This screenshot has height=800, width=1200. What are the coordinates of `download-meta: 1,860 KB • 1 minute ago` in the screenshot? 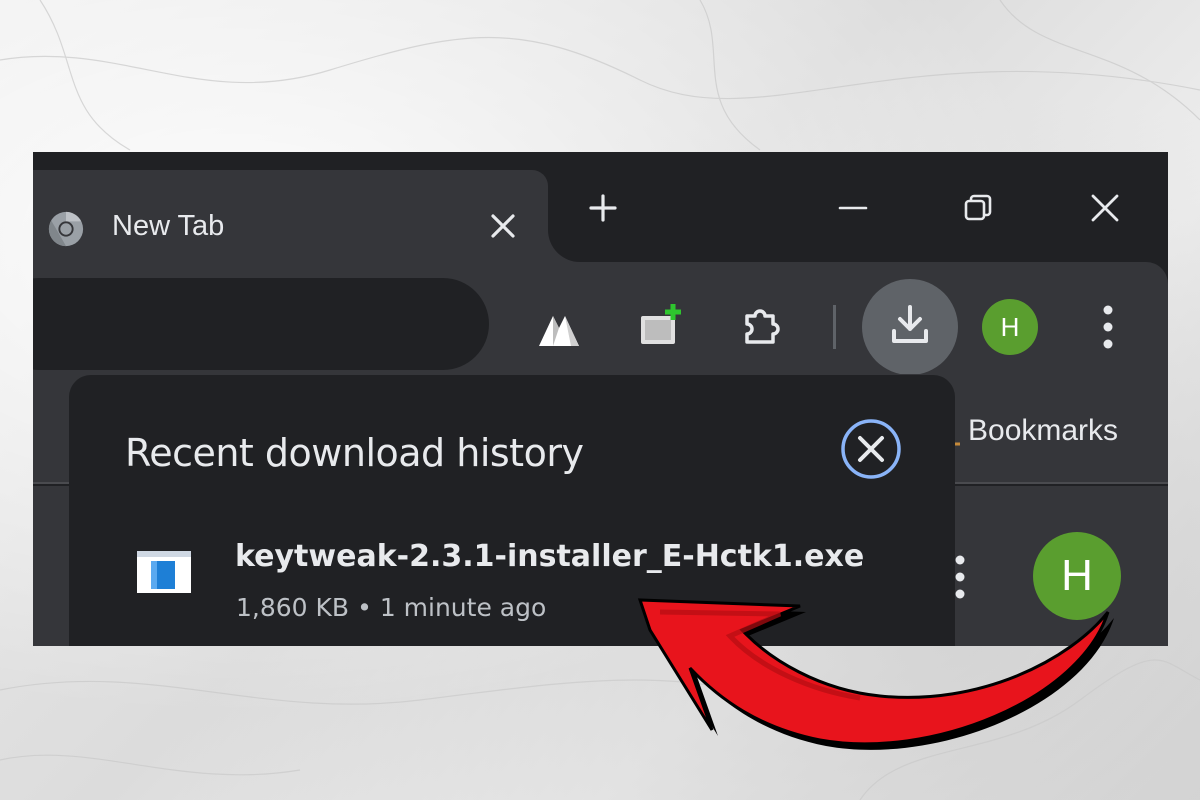 It's located at (391, 607).